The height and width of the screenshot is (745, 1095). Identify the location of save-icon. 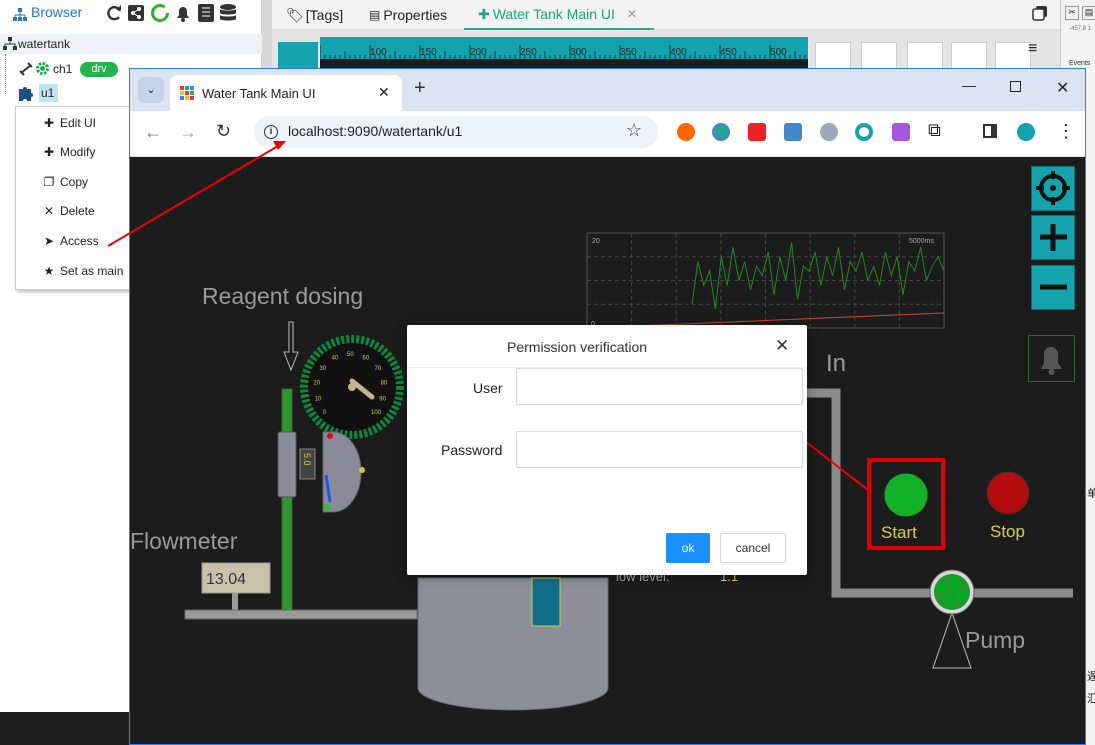
(833, 56).